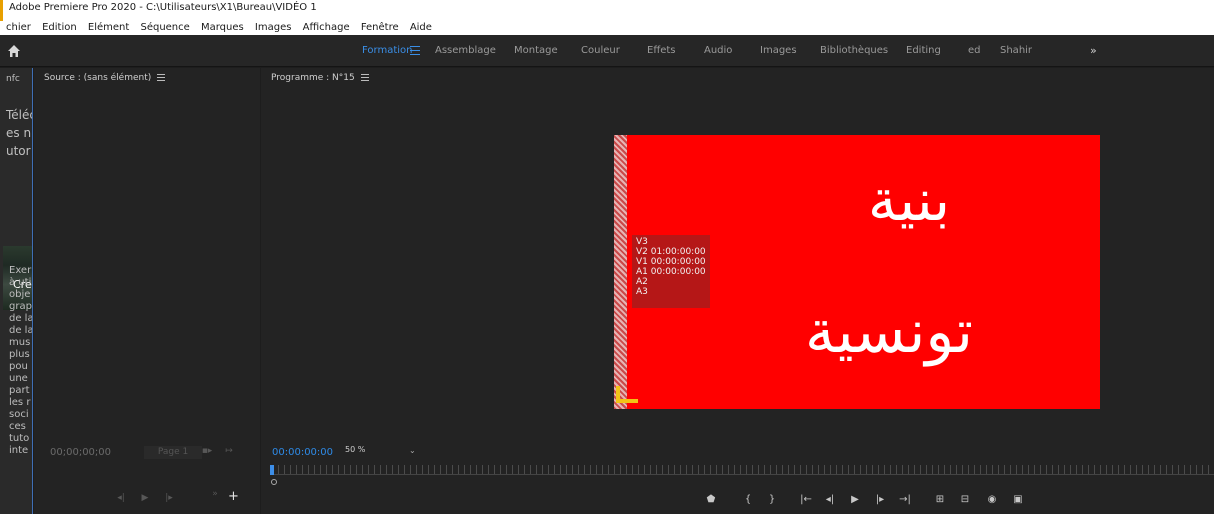 This screenshot has width=1214, height=514. What do you see at coordinates (415, 50) in the screenshot?
I see `workspace-menu-icon` at bounding box center [415, 50].